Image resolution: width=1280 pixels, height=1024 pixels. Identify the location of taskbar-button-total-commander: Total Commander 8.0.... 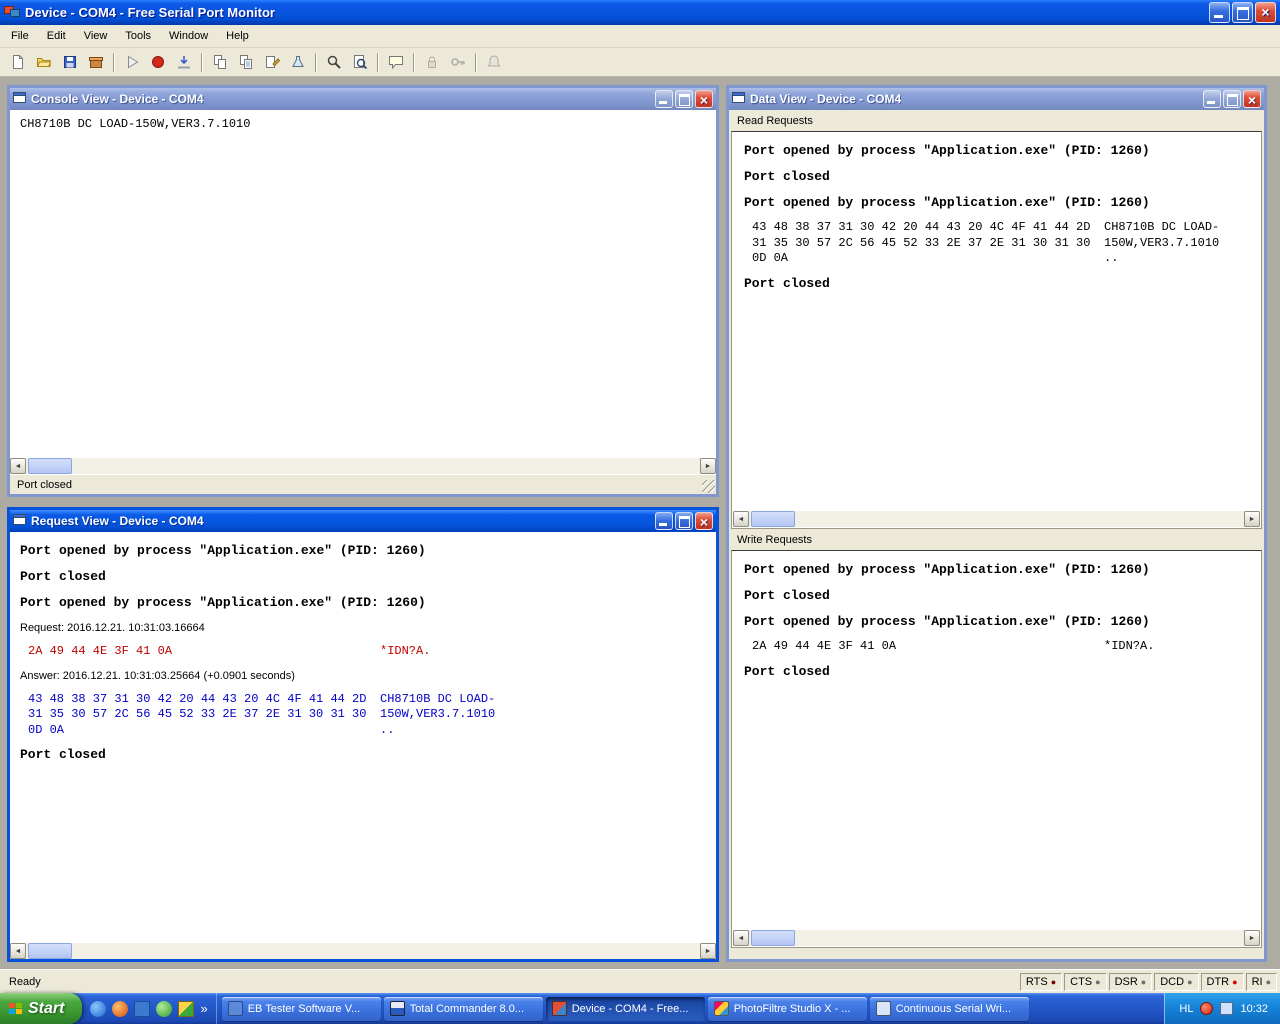
(463, 1008).